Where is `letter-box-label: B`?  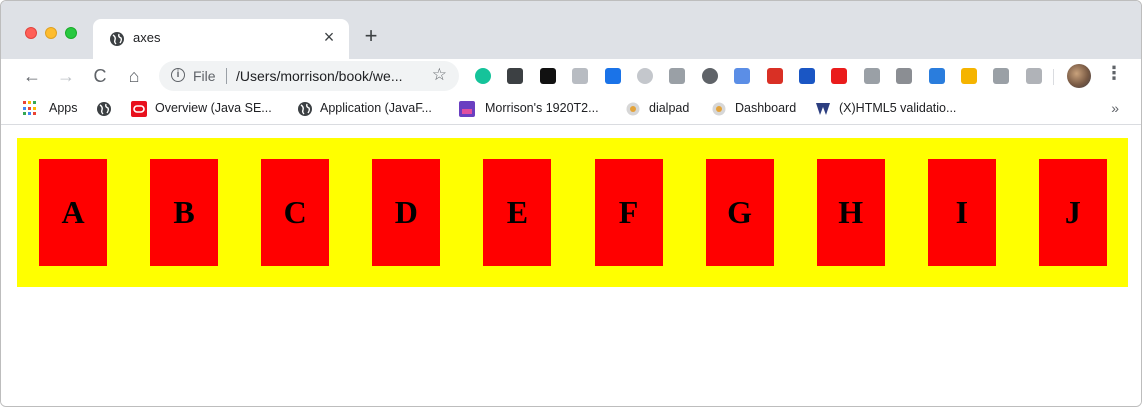 letter-box-label: B is located at coordinates (184, 212).